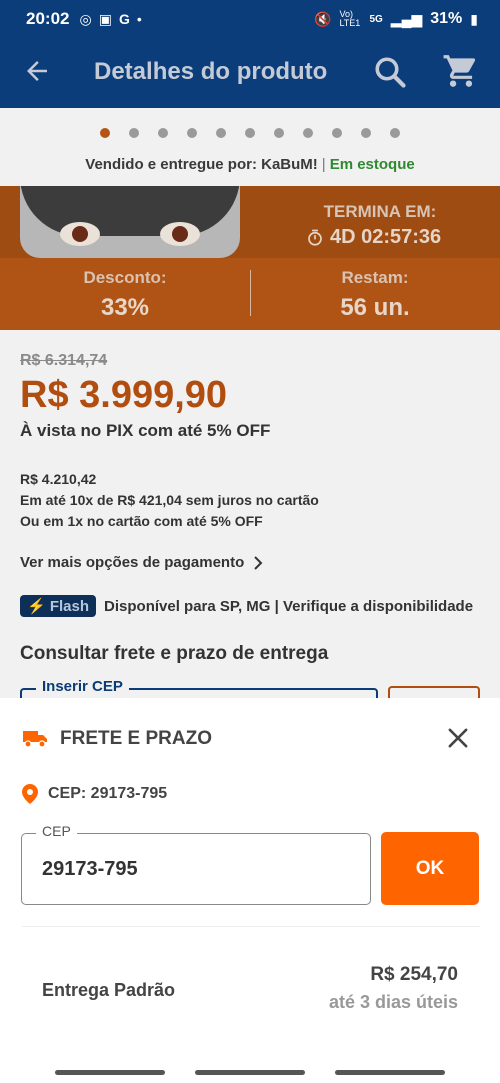 The image size is (500, 1083). I want to click on offer-stats: Desconto: 33% Restam: 56 un., so click(250, 294).